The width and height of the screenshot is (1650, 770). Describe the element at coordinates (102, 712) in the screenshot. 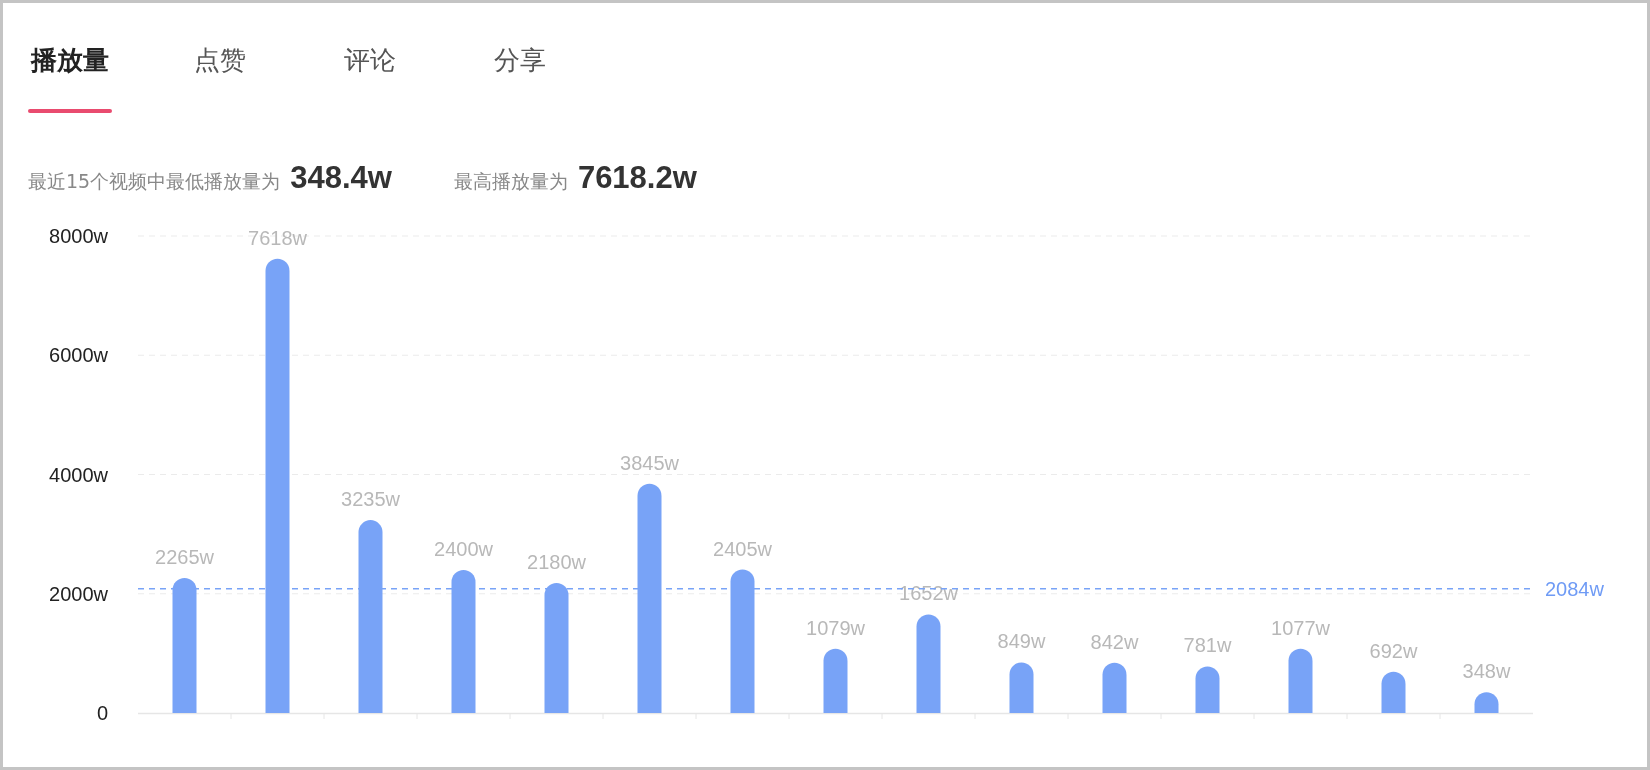

I see `y-axis-label: 0` at that location.